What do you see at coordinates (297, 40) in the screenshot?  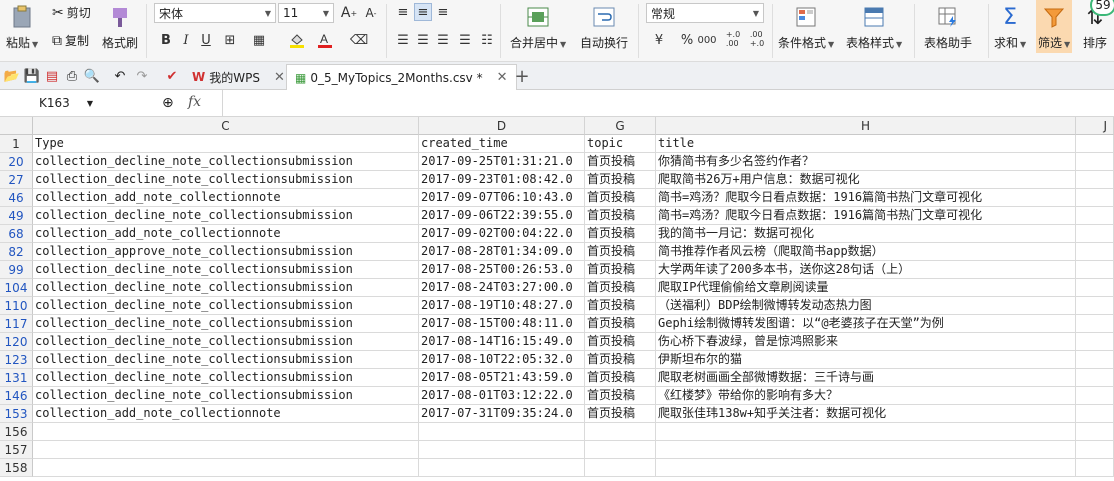 I see `fill-color-icon` at bounding box center [297, 40].